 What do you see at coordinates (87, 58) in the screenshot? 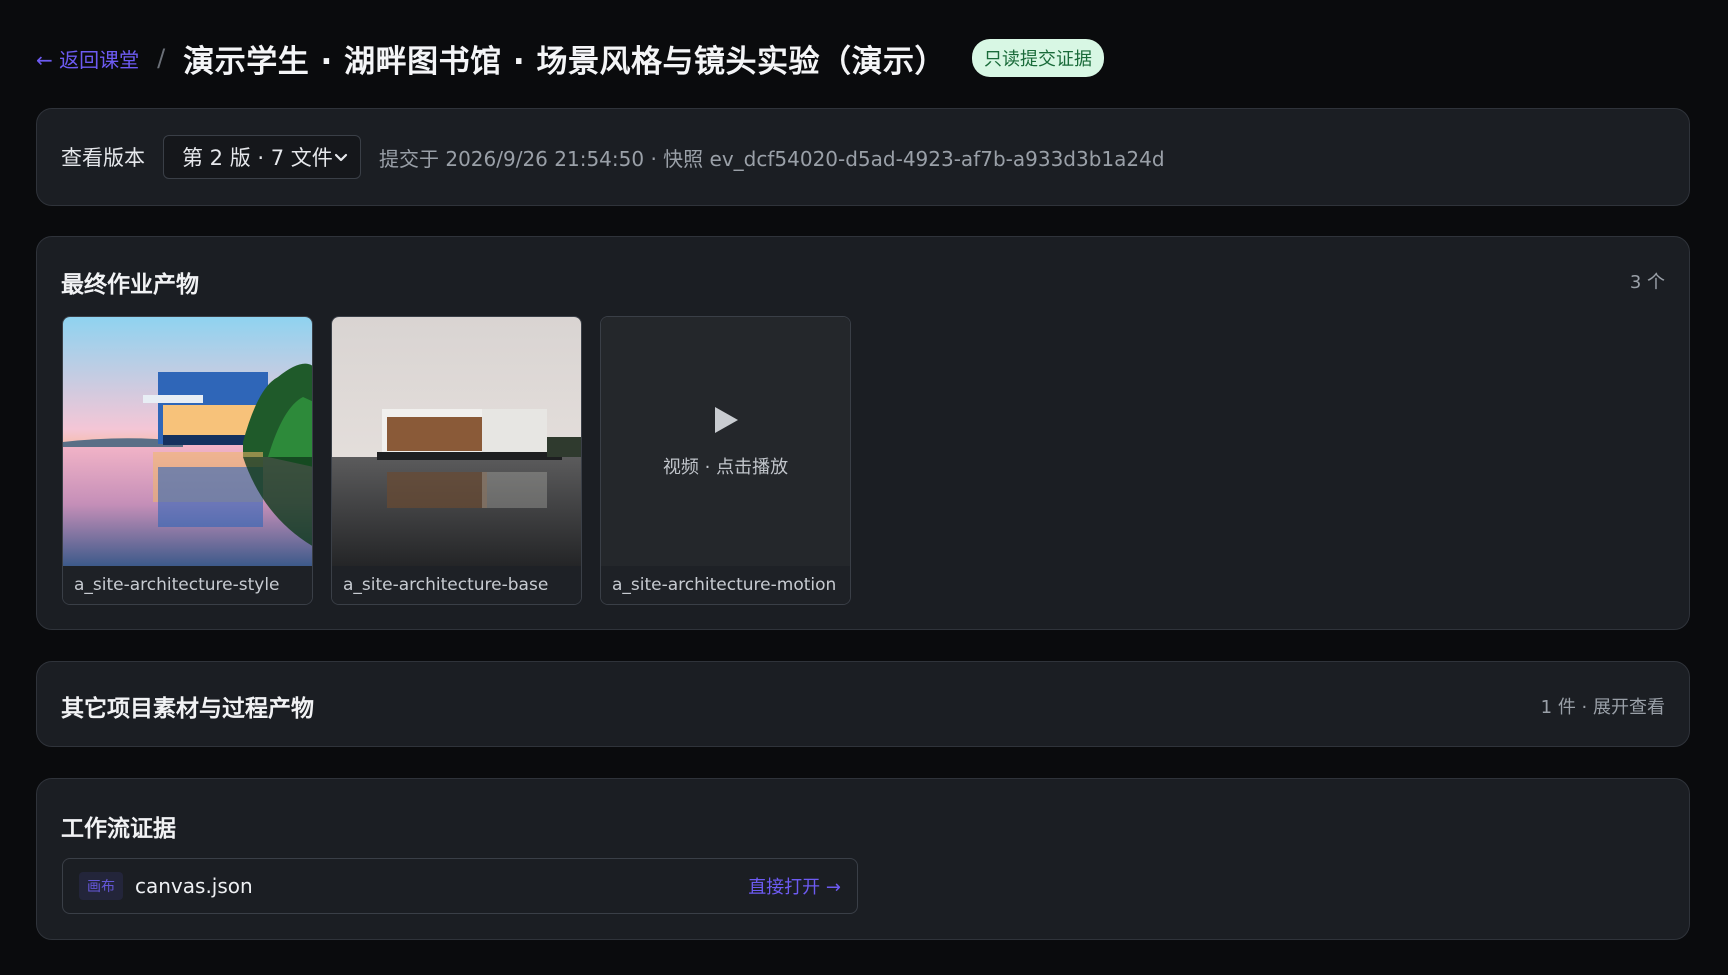
I see `back-to-classroom-link: ← 返回课堂` at bounding box center [87, 58].